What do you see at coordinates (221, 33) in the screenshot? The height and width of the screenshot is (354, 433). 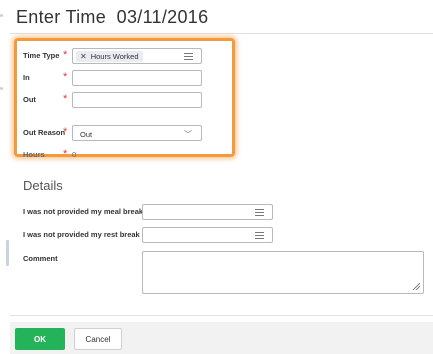 I see `title-divider` at bounding box center [221, 33].